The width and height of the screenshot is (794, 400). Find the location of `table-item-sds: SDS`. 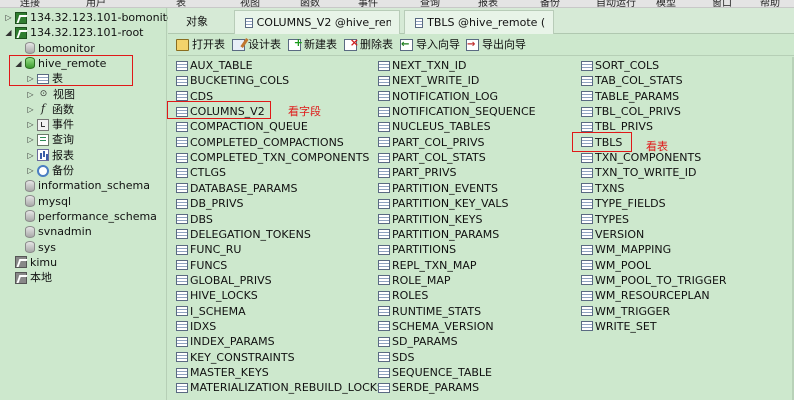

table-item-sds: SDS is located at coordinates (396, 357).